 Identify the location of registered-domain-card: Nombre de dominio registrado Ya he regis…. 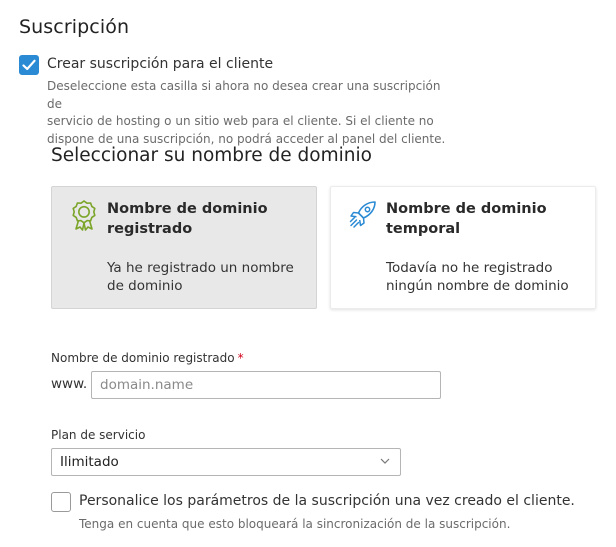
(184, 247).